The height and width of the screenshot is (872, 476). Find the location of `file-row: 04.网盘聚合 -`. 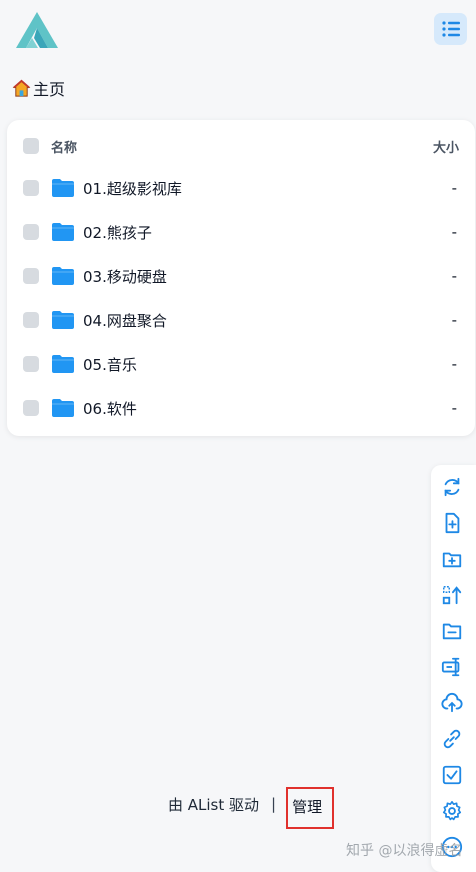

file-row: 04.网盘聚合 - is located at coordinates (241, 320).